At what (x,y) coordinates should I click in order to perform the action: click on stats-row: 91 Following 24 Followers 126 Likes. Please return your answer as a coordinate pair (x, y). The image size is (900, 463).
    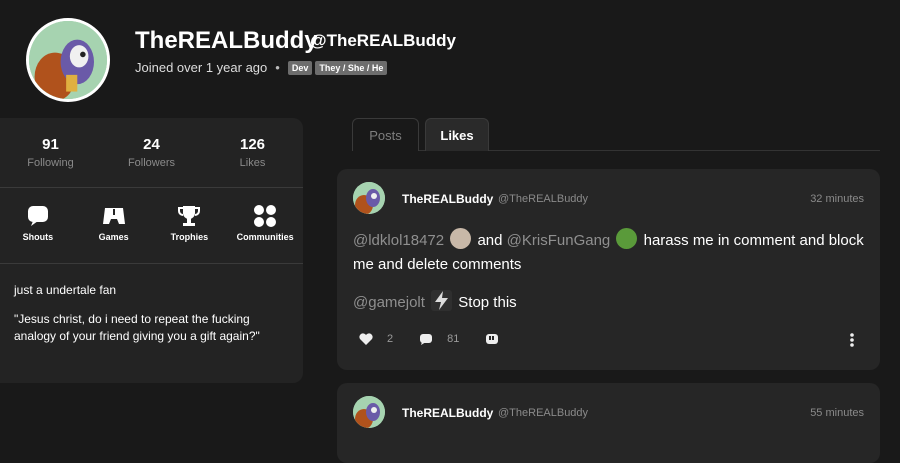
    Looking at the image, I should click on (151, 153).